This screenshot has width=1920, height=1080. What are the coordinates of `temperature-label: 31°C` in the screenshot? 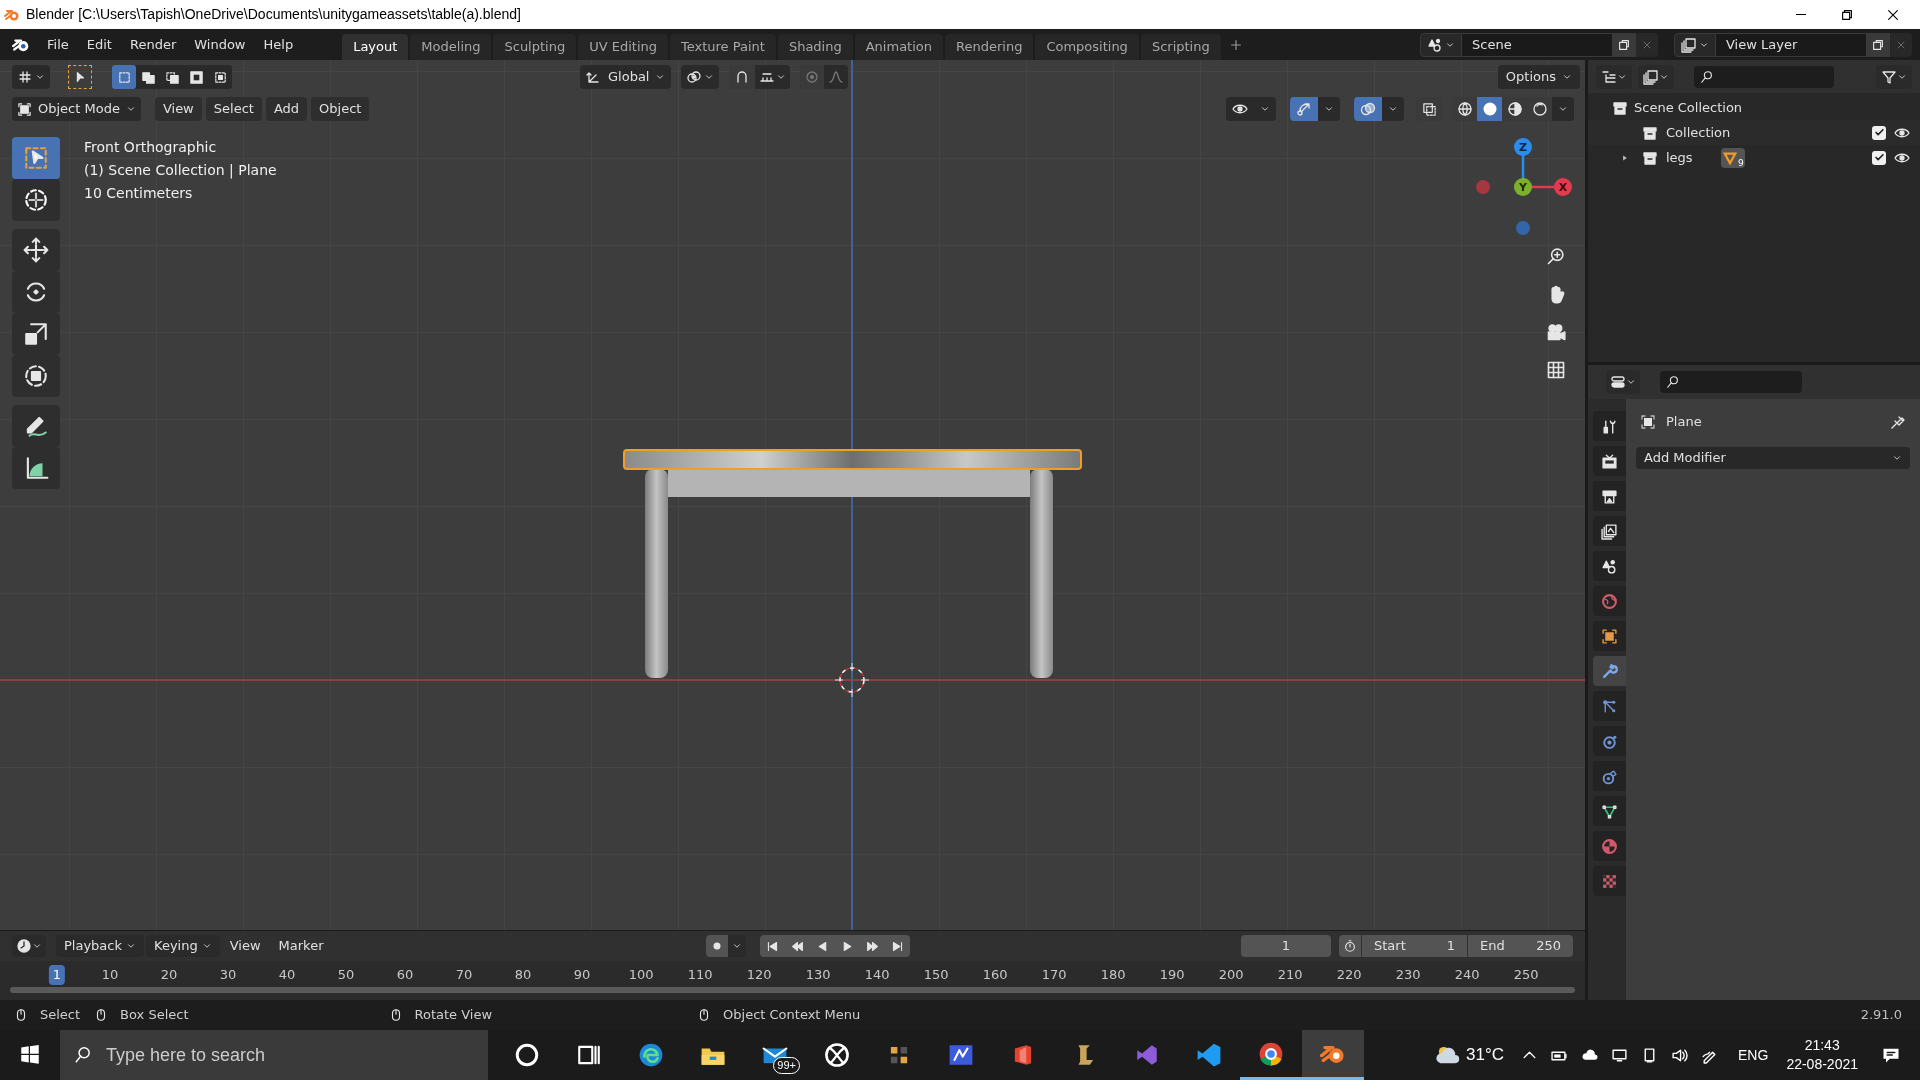 It's located at (1485, 1055).